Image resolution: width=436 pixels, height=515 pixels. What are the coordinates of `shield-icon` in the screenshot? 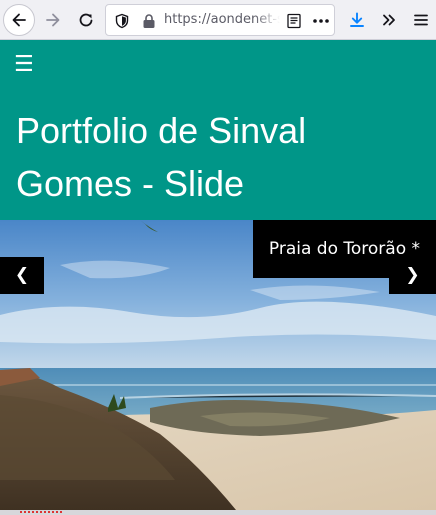 It's located at (122, 21).